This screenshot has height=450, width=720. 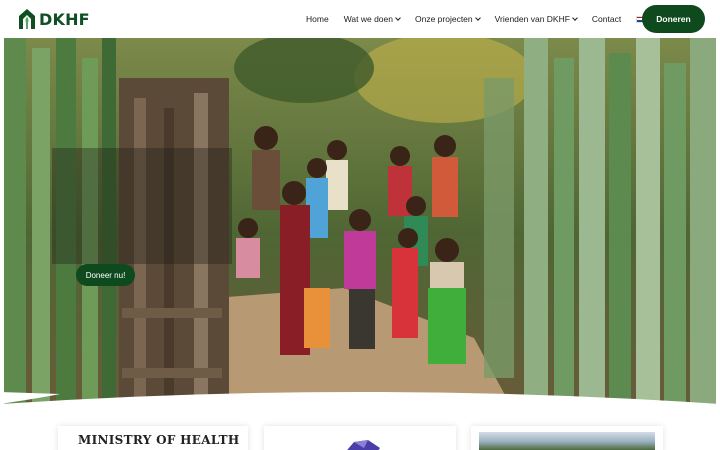 I want to click on logo-text: DKHF, so click(x=64, y=19).